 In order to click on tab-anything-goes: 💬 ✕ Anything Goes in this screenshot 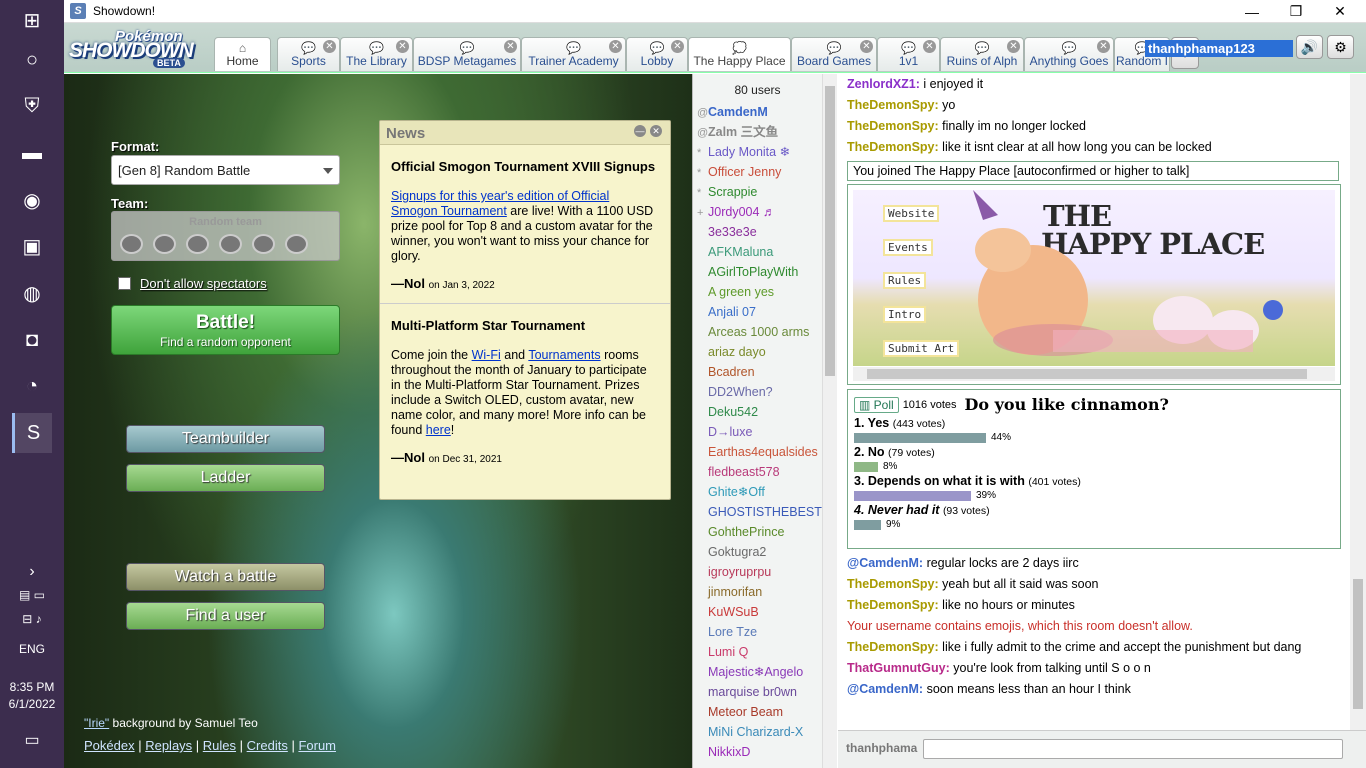, I will do `click(1069, 54)`.